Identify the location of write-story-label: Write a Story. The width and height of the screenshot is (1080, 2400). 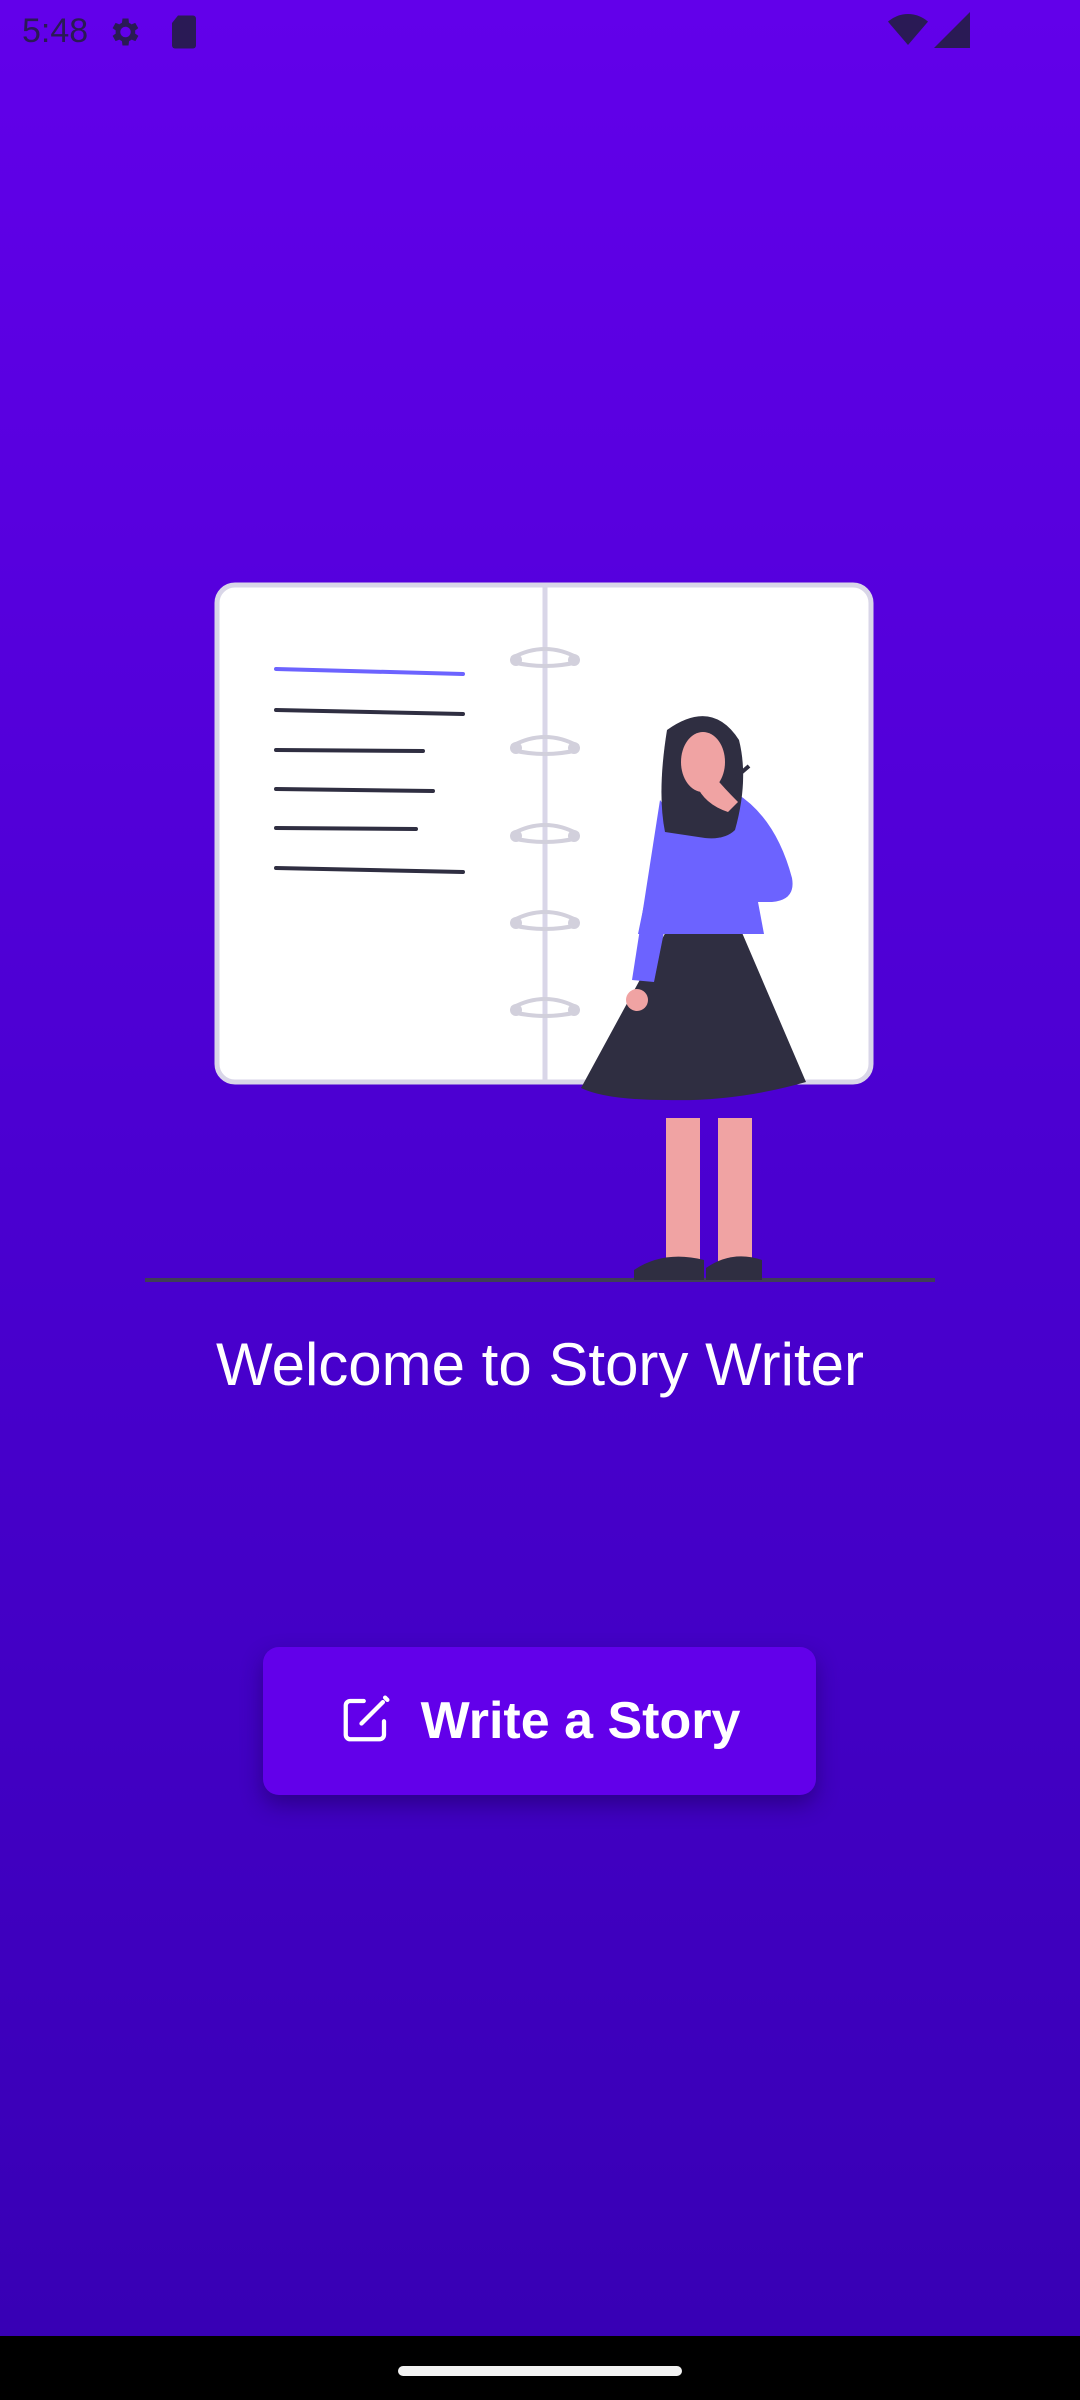
(580, 1721).